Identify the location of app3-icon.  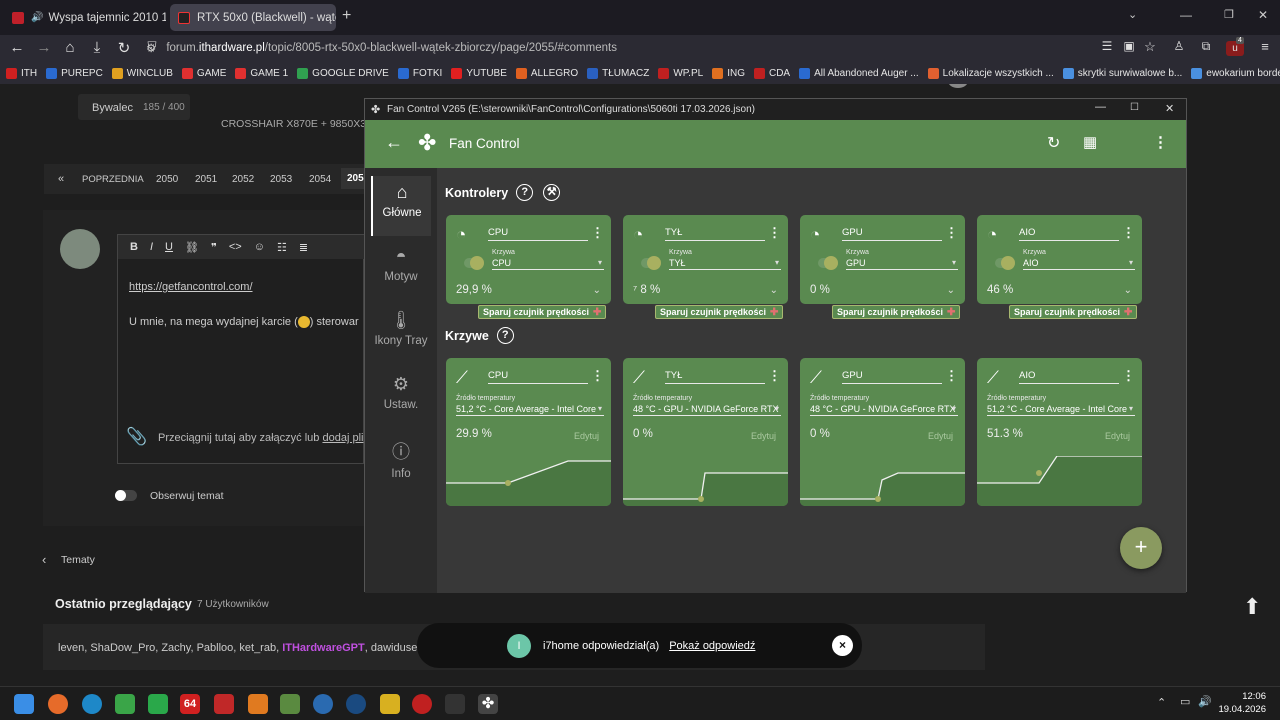
(390, 704).